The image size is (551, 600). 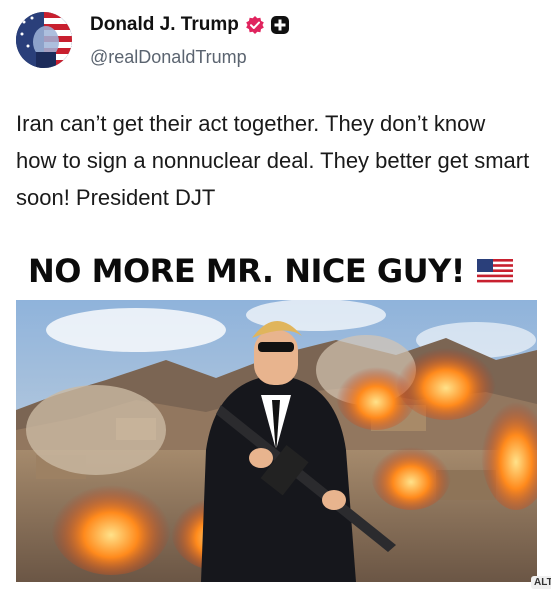 I want to click on verified-badge-icon, so click(x=255, y=25).